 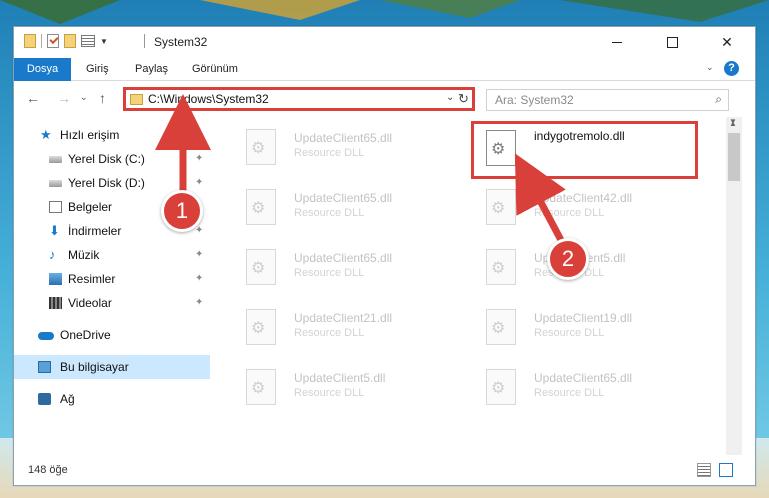 I want to click on sidebar-item-label: Yerel Disk (C:), so click(x=106, y=159).